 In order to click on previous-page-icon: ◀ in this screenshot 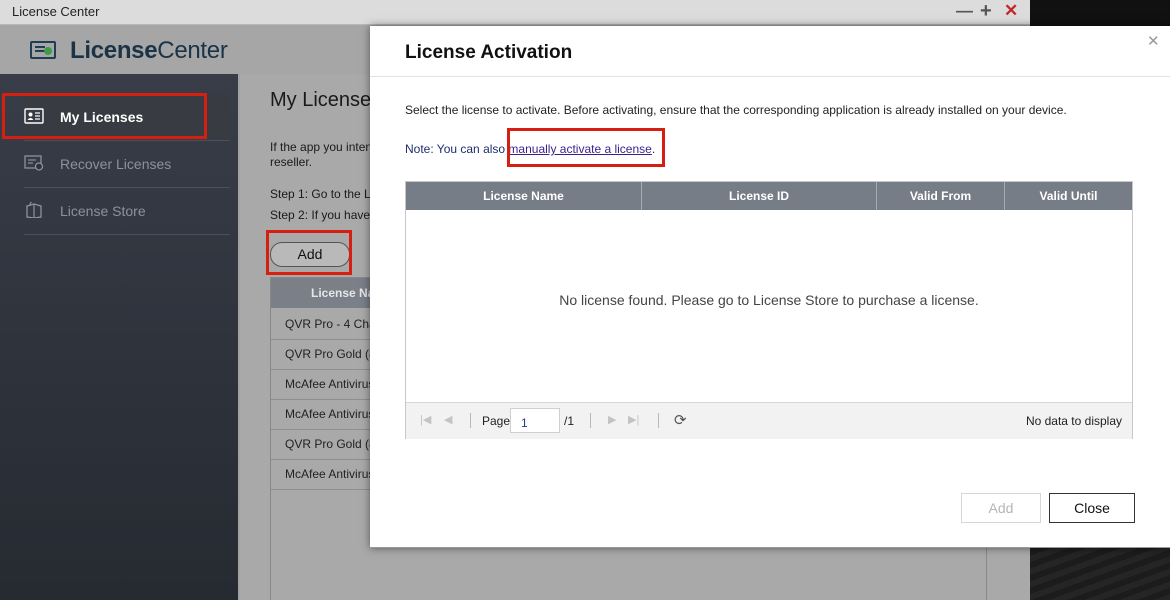, I will do `click(448, 419)`.